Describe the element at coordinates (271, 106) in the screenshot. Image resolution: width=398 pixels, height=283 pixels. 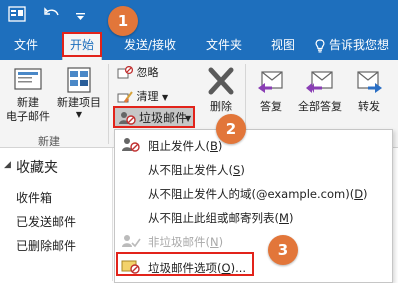
I see `reply-label: 答复` at that location.